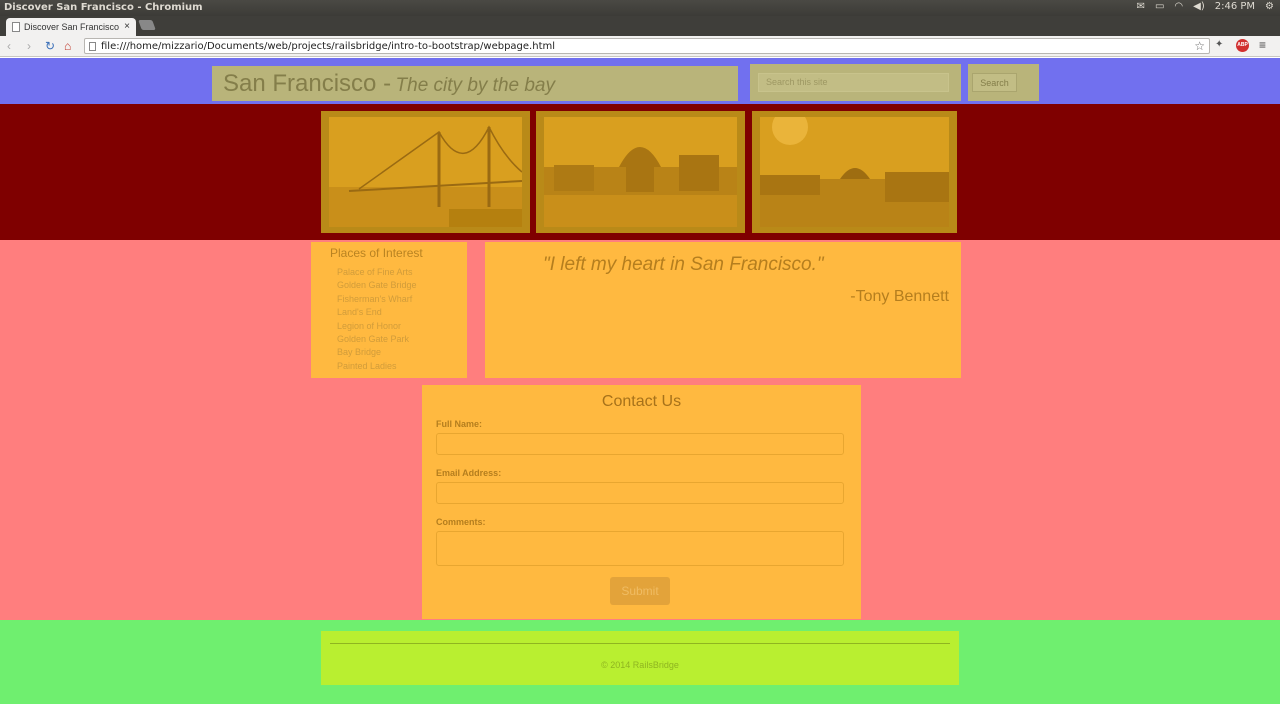 This screenshot has height=720, width=1280. I want to click on system-tray: ✉ ▭ ◠ ◀) 2:46 PM ⚙, so click(1205, 6).